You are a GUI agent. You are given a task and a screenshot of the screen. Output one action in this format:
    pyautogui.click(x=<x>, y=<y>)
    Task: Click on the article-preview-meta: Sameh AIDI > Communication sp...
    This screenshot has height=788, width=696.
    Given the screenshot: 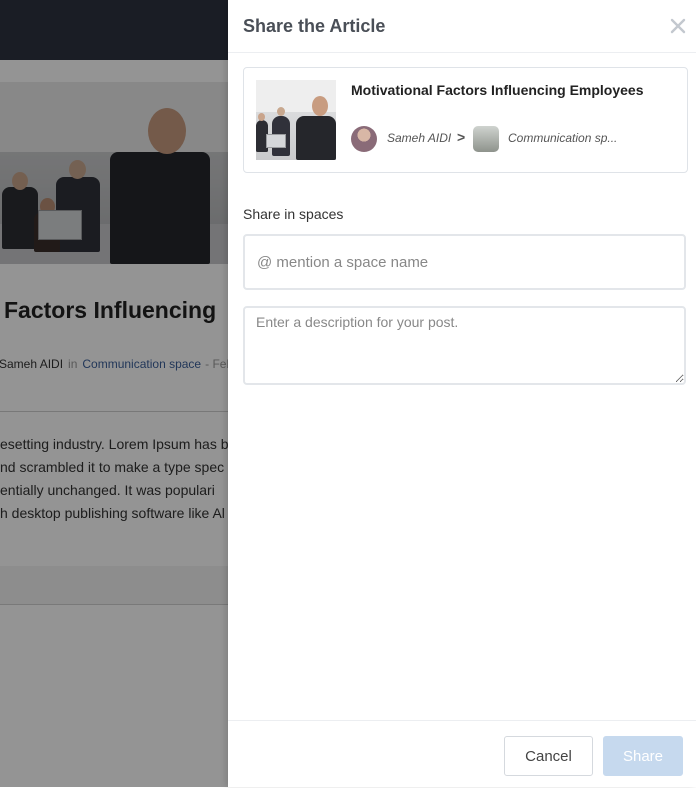 What is the action you would take?
    pyautogui.click(x=516, y=139)
    